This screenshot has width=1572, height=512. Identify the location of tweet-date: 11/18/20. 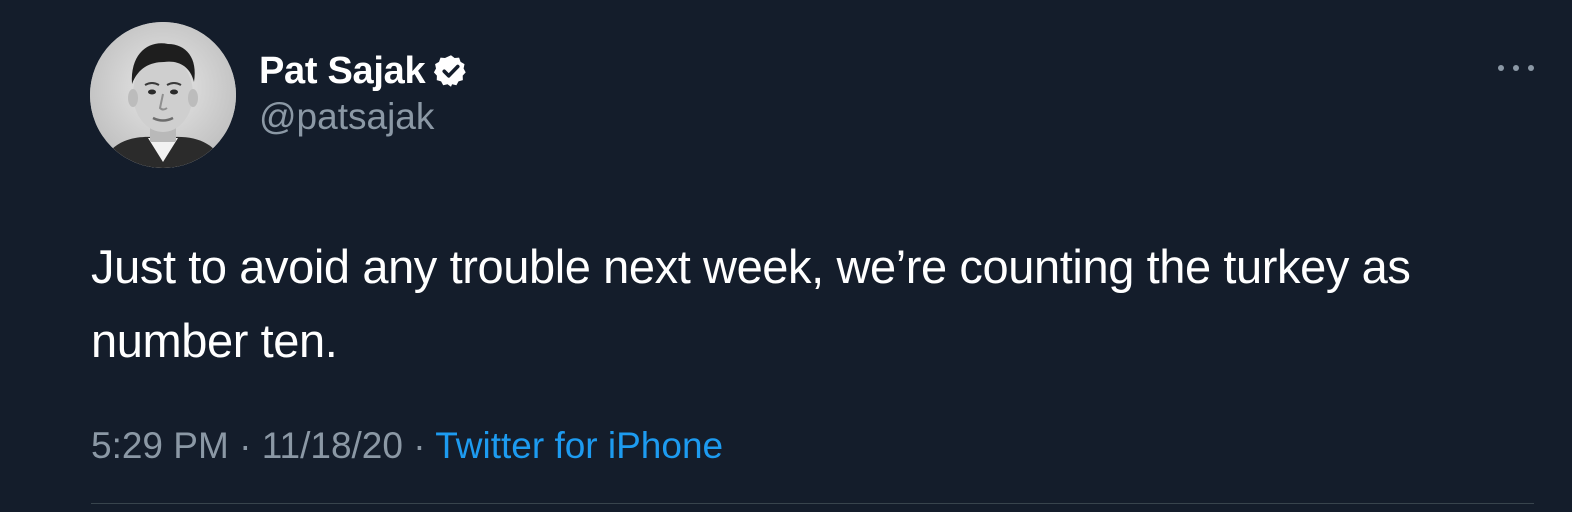
(332, 445).